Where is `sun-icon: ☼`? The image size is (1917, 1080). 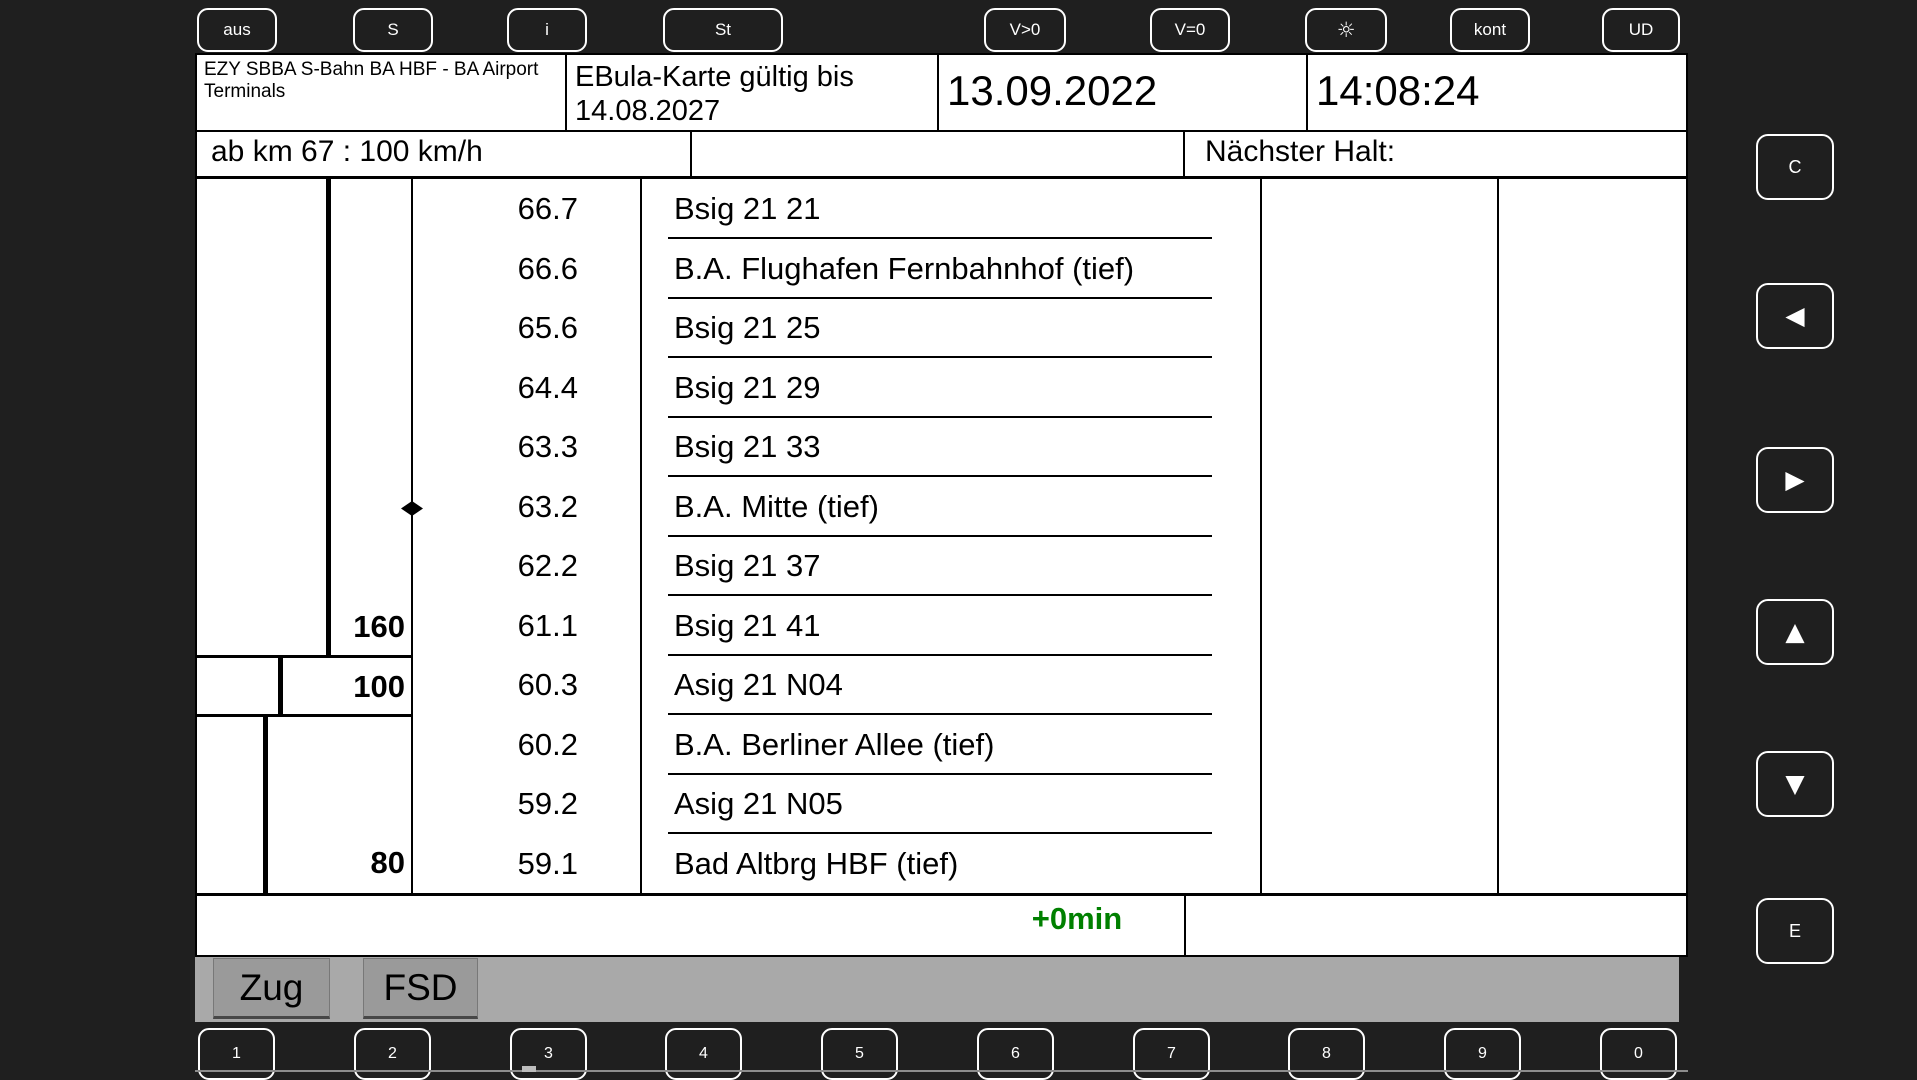
sun-icon: ☼ is located at coordinates (1346, 30).